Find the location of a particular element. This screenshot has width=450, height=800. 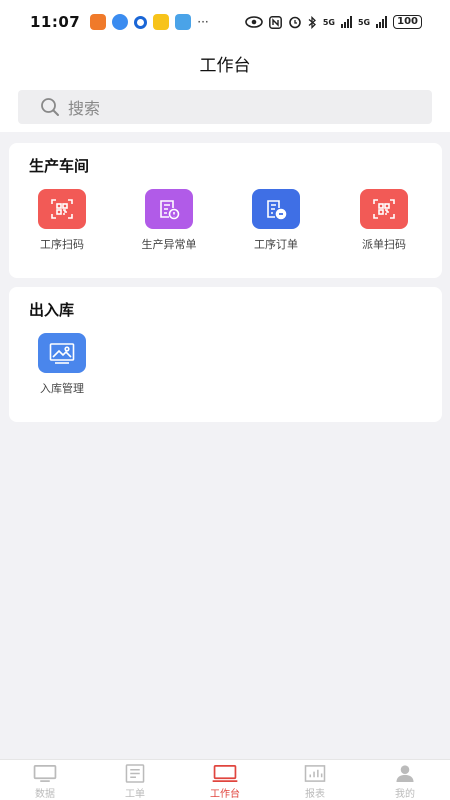

header: 工作台 is located at coordinates (225, 63).